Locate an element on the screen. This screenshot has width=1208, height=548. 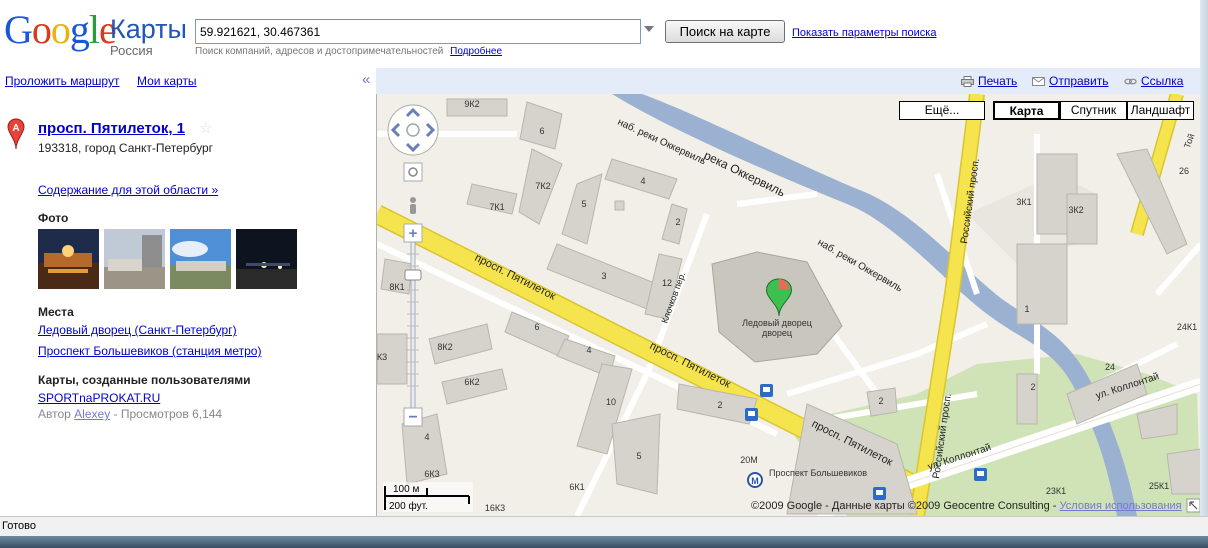
house-number: 3К2 is located at coordinates (1075, 210).